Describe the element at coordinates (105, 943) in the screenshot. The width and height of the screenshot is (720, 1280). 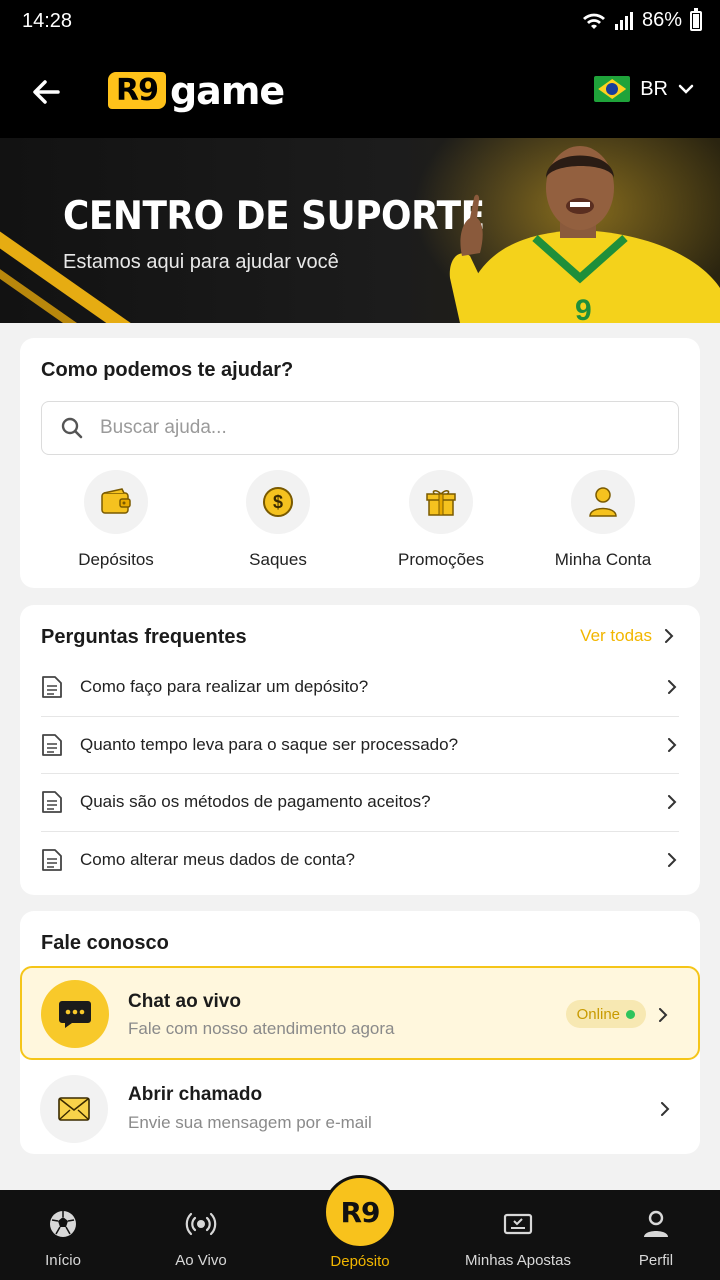
I see `contact-title: Fale conosco` at that location.